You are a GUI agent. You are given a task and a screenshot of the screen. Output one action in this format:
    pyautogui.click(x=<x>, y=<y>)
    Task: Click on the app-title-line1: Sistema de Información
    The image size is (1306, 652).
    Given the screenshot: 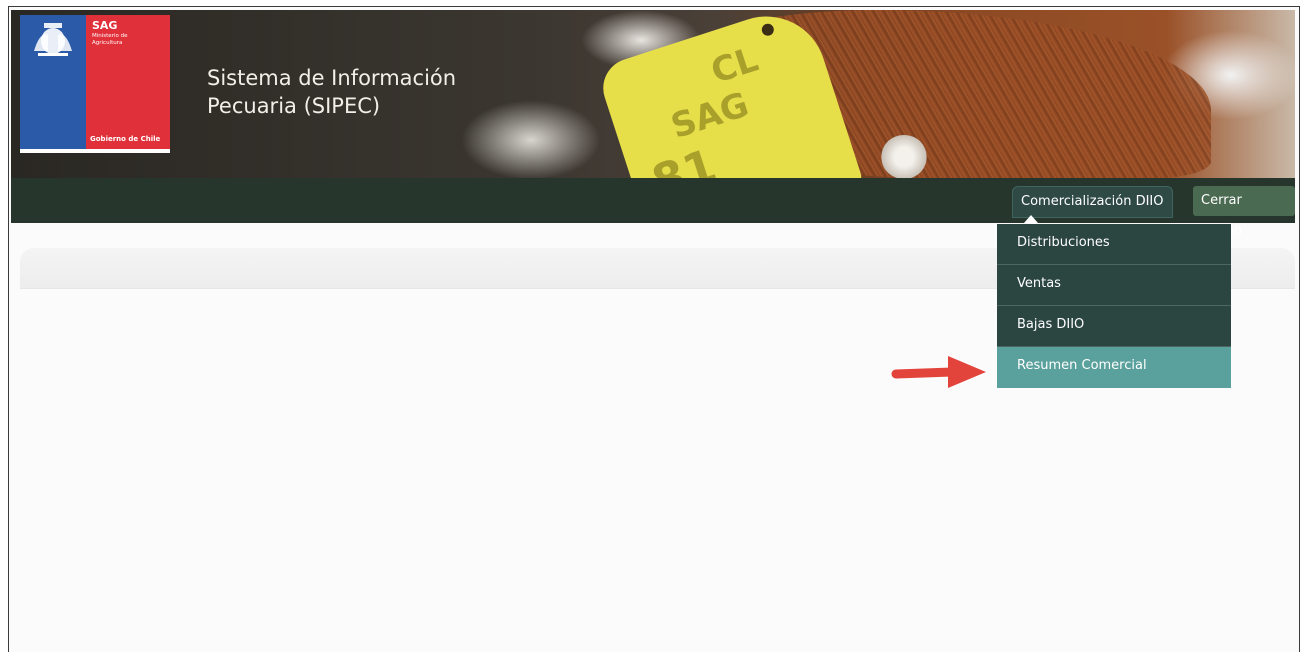 What is the action you would take?
    pyautogui.click(x=332, y=78)
    